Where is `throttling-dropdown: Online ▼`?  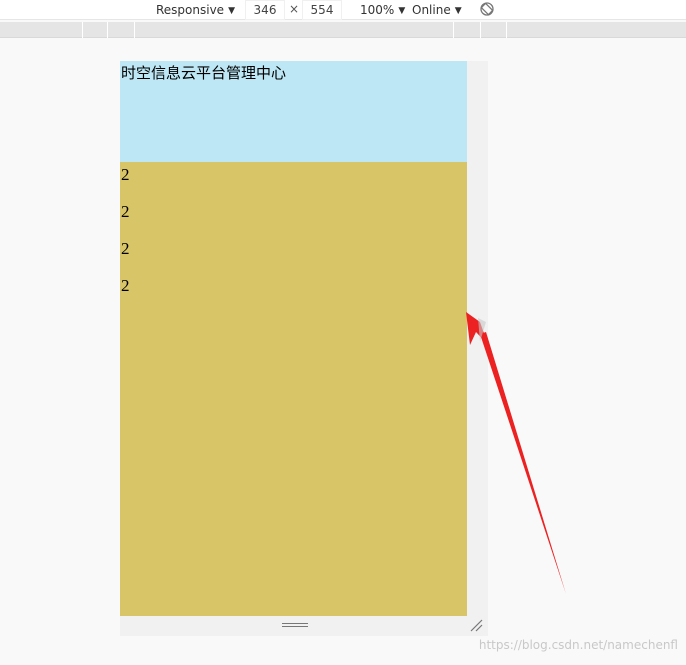
throttling-dropdown: Online ▼ is located at coordinates (437, 10).